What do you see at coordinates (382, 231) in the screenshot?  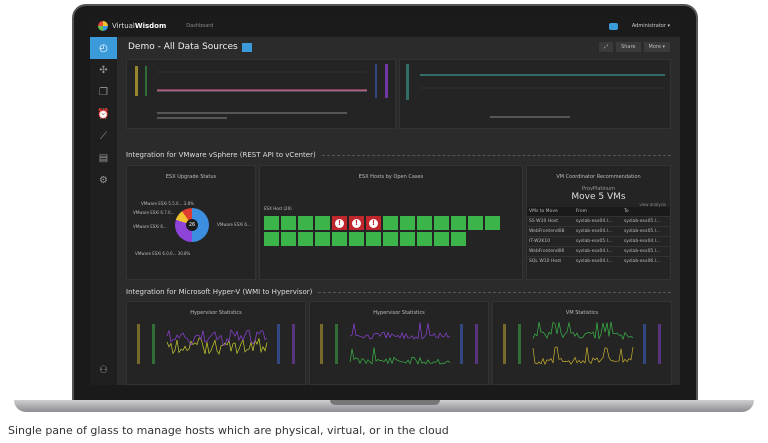 I see `host-heatmap: !!!` at bounding box center [382, 231].